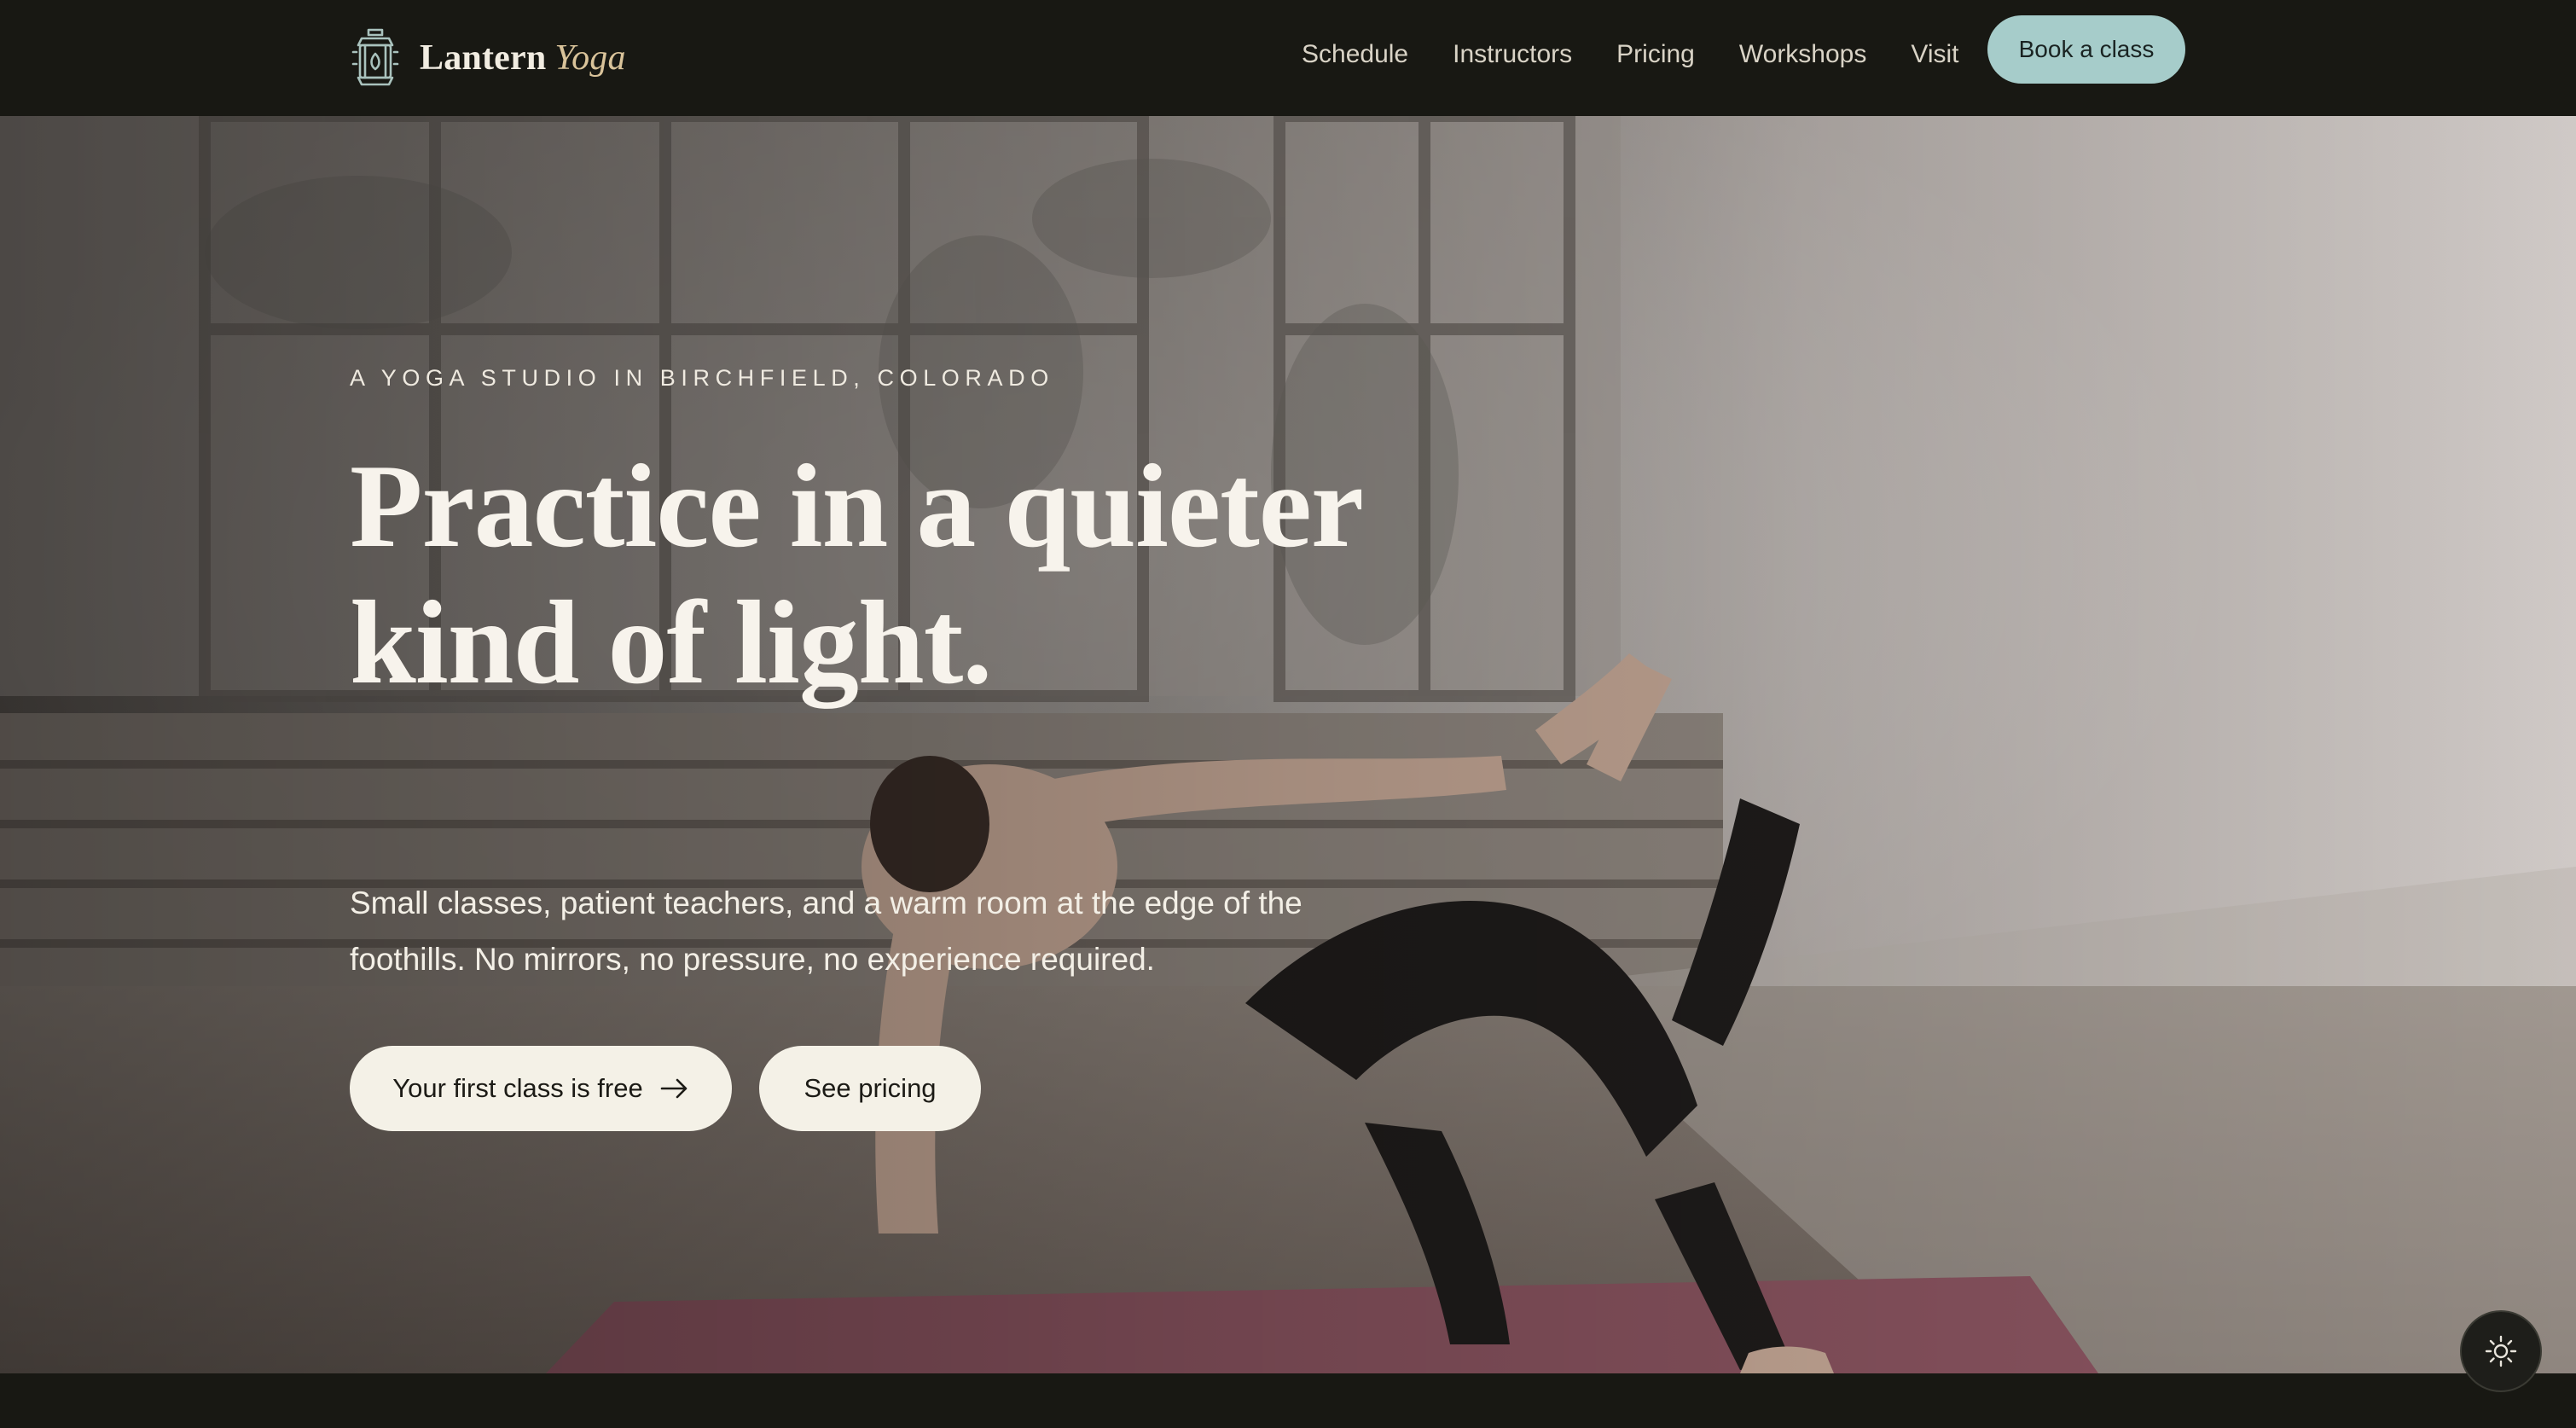  What do you see at coordinates (375, 57) in the screenshot?
I see `lantern-icon` at bounding box center [375, 57].